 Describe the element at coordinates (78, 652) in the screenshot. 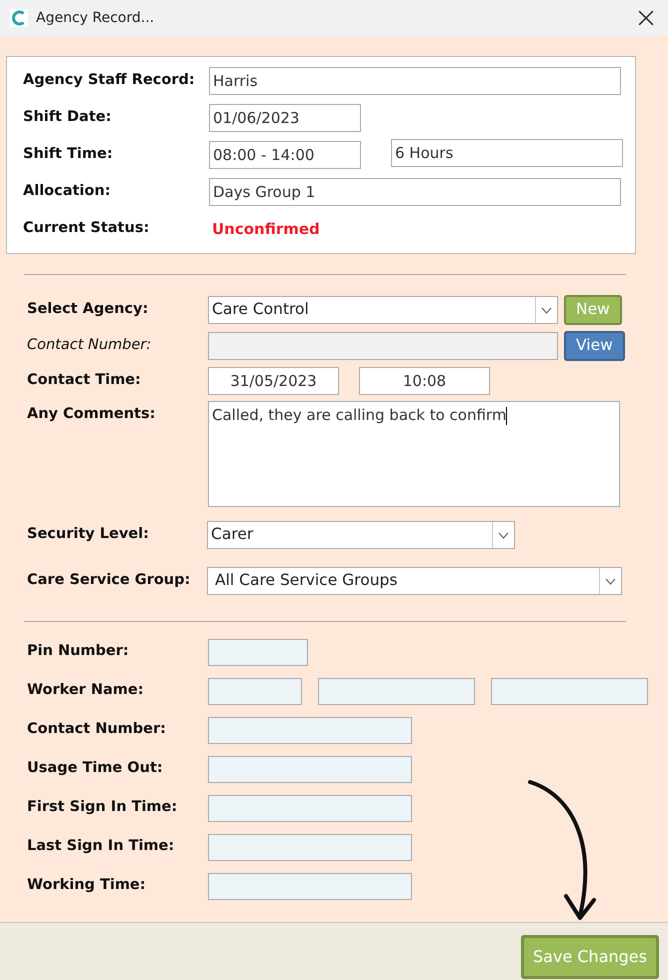

I see `field-label: Pin Number:` at that location.